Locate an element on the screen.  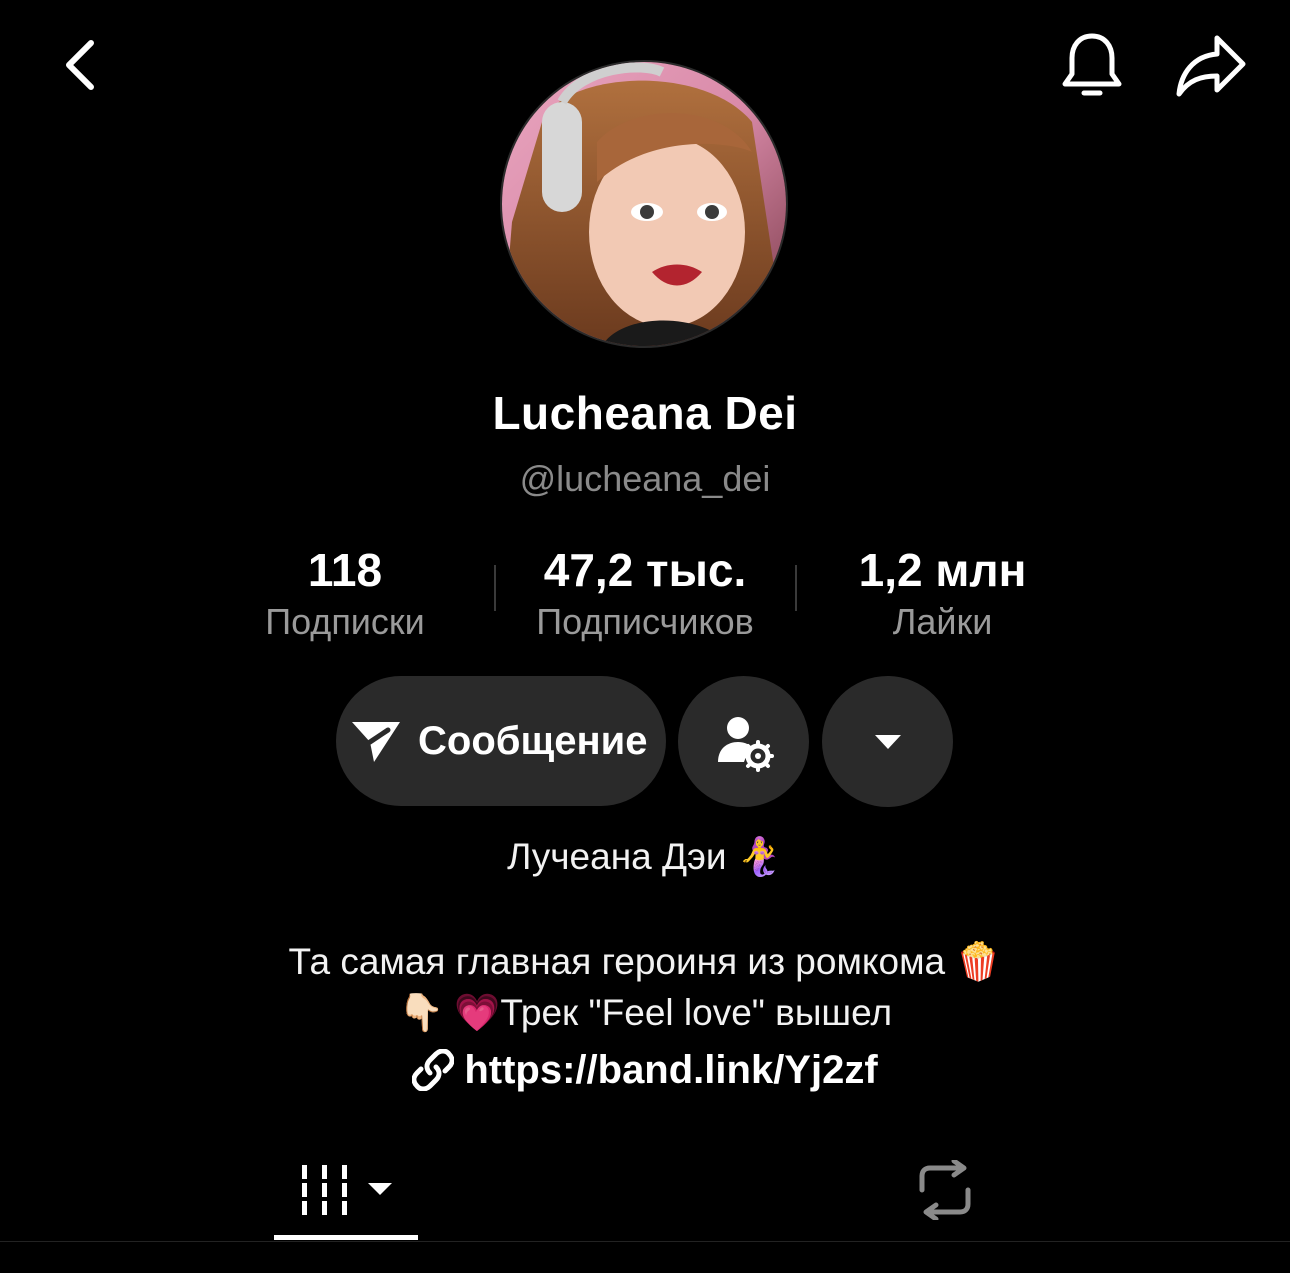
tabs-divider is located at coordinates (645, 1241).